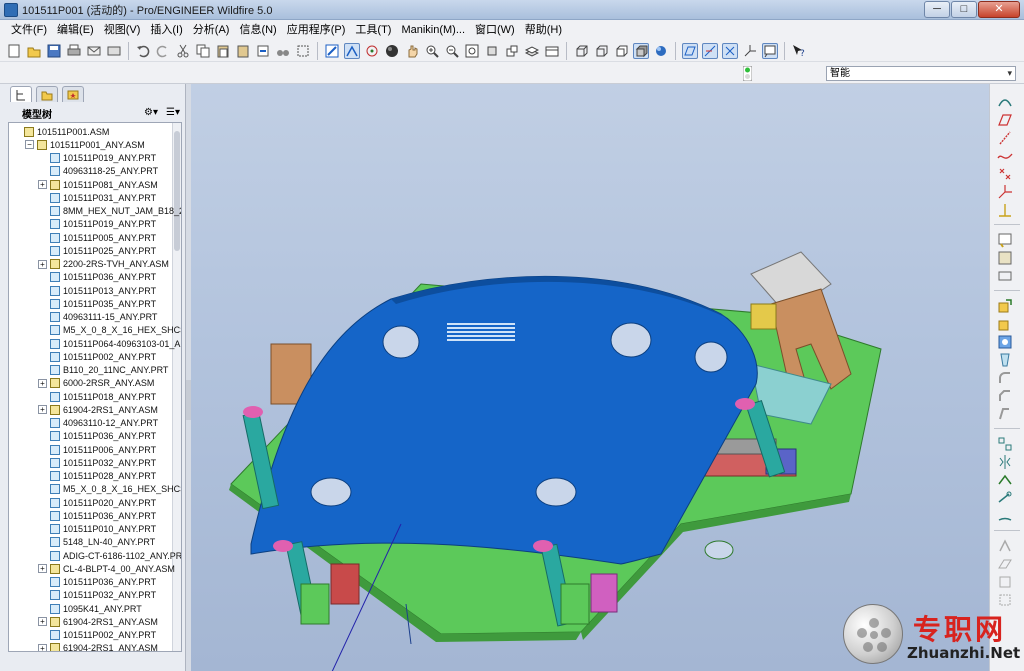  What do you see at coordinates (85, 144) in the screenshot?
I see `tree-row: − 101511P001_ANY.ASM` at bounding box center [85, 144].